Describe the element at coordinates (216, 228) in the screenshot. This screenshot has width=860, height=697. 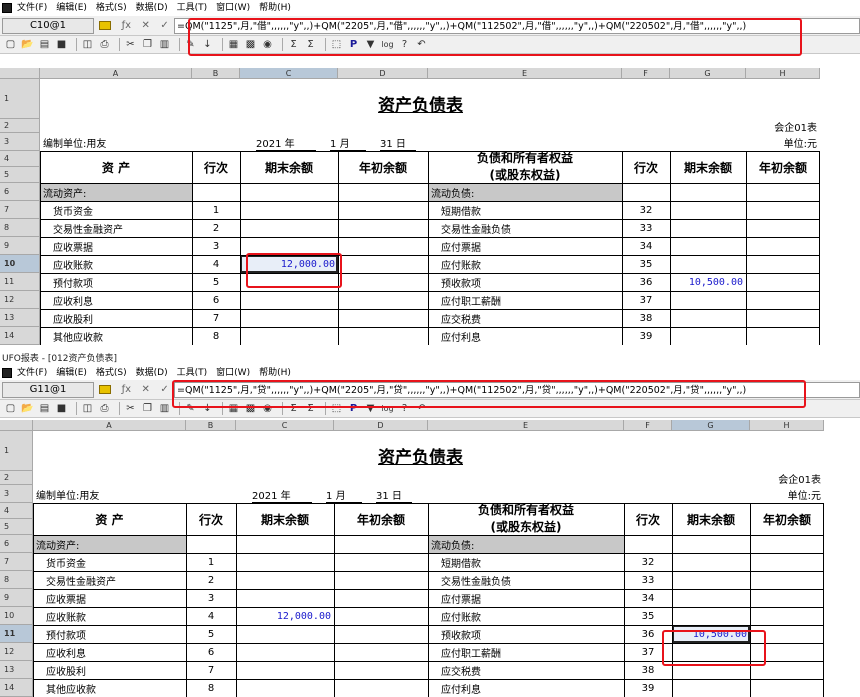
I see `asset-line: 2` at that location.